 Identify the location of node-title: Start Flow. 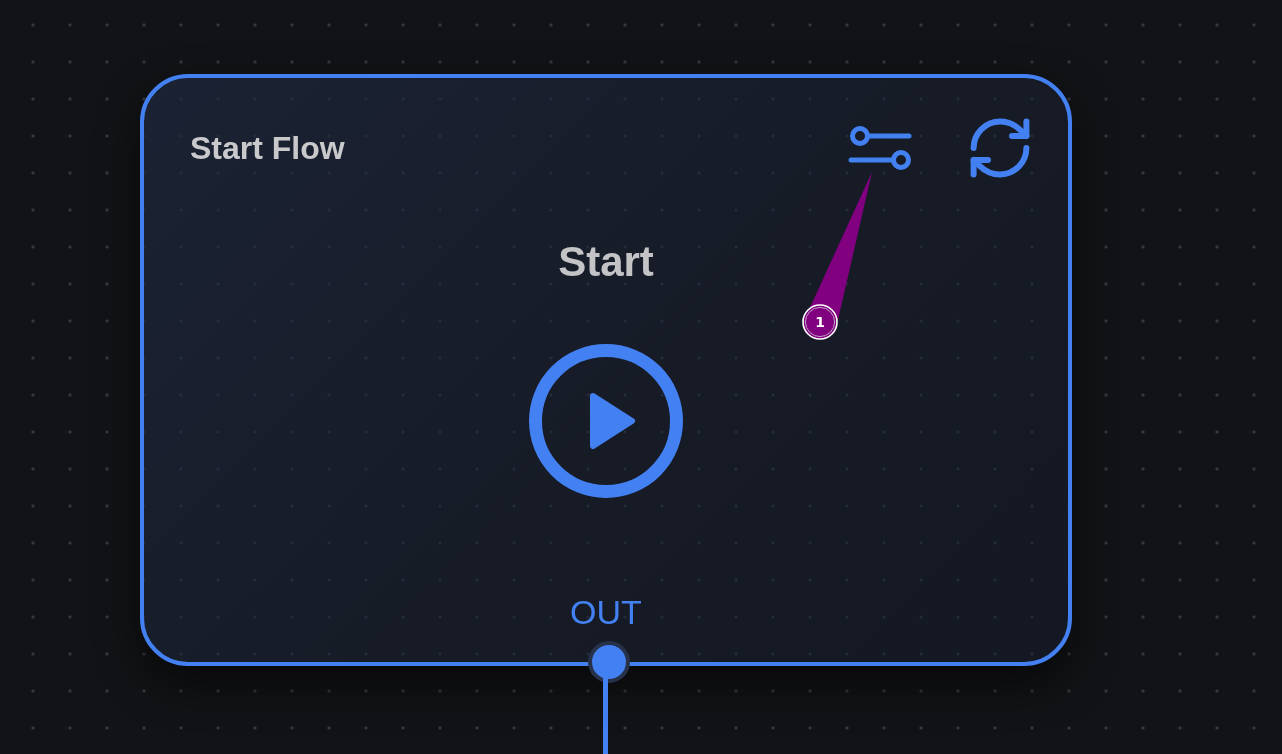
(267, 148).